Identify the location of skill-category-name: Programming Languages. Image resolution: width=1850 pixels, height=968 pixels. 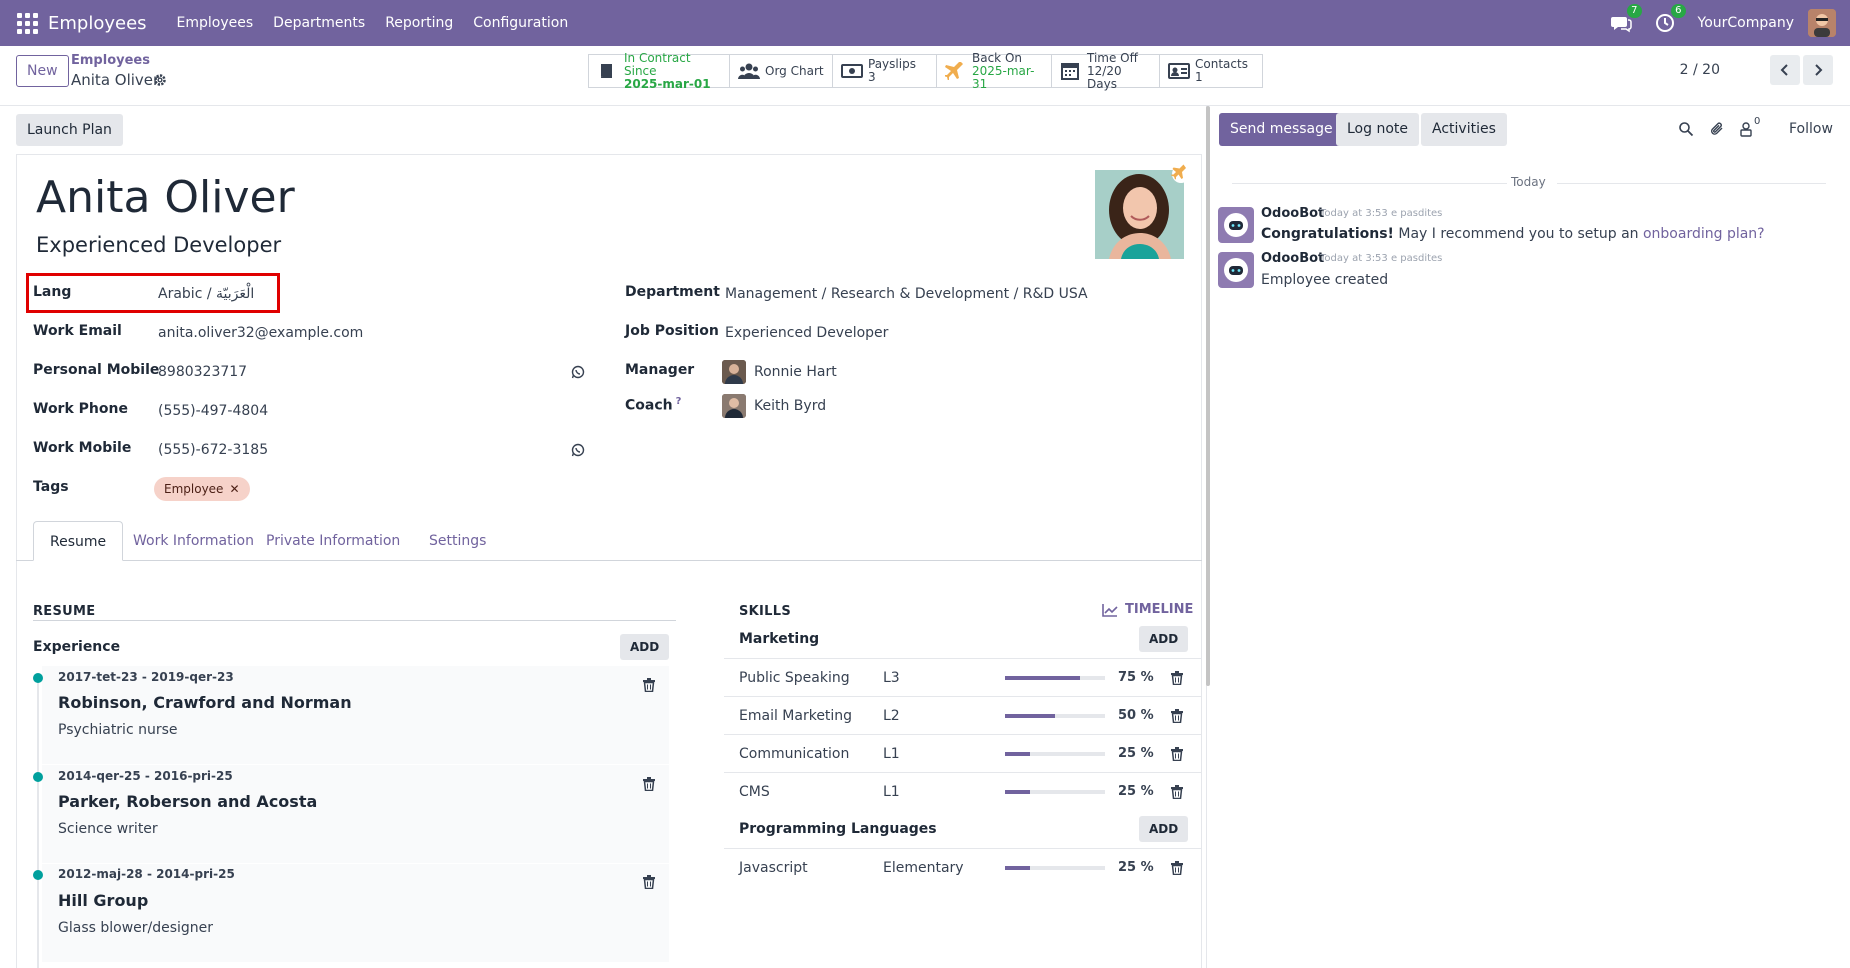
(838, 829).